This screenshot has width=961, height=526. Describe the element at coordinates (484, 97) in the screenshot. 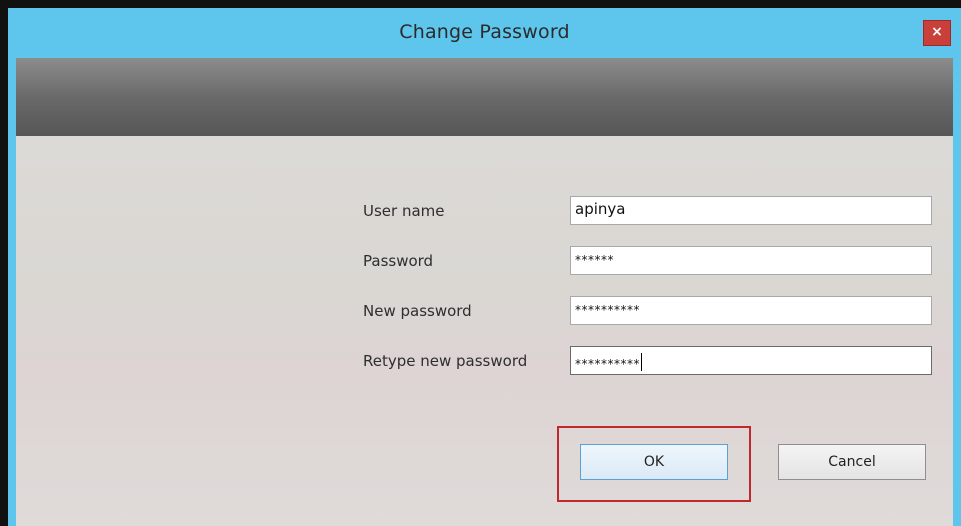

I see `header-banner` at that location.